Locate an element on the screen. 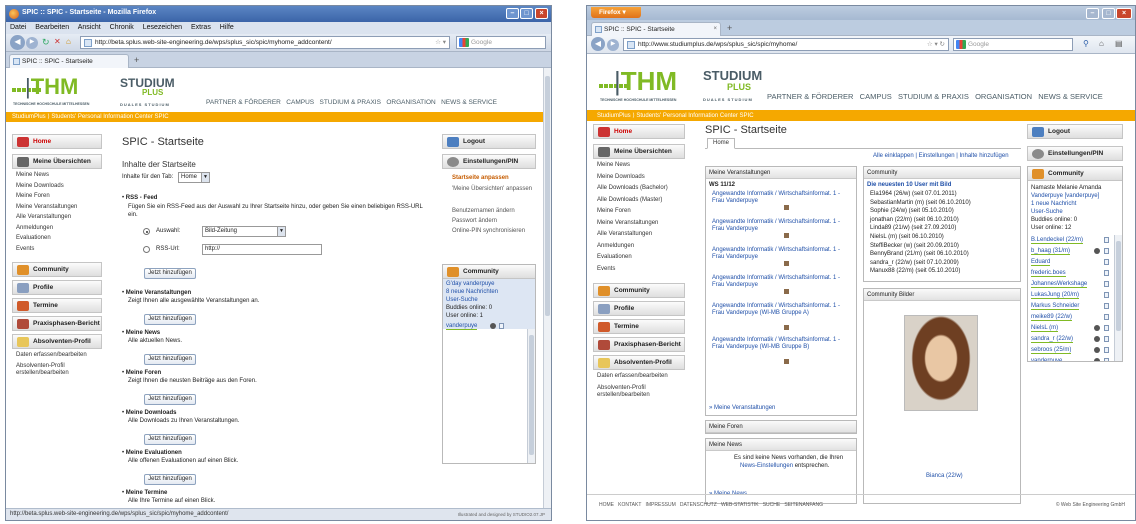 The width and height of the screenshot is (1136, 524). community-info-line: 1 neue Nachricht is located at coordinates (1053, 204).